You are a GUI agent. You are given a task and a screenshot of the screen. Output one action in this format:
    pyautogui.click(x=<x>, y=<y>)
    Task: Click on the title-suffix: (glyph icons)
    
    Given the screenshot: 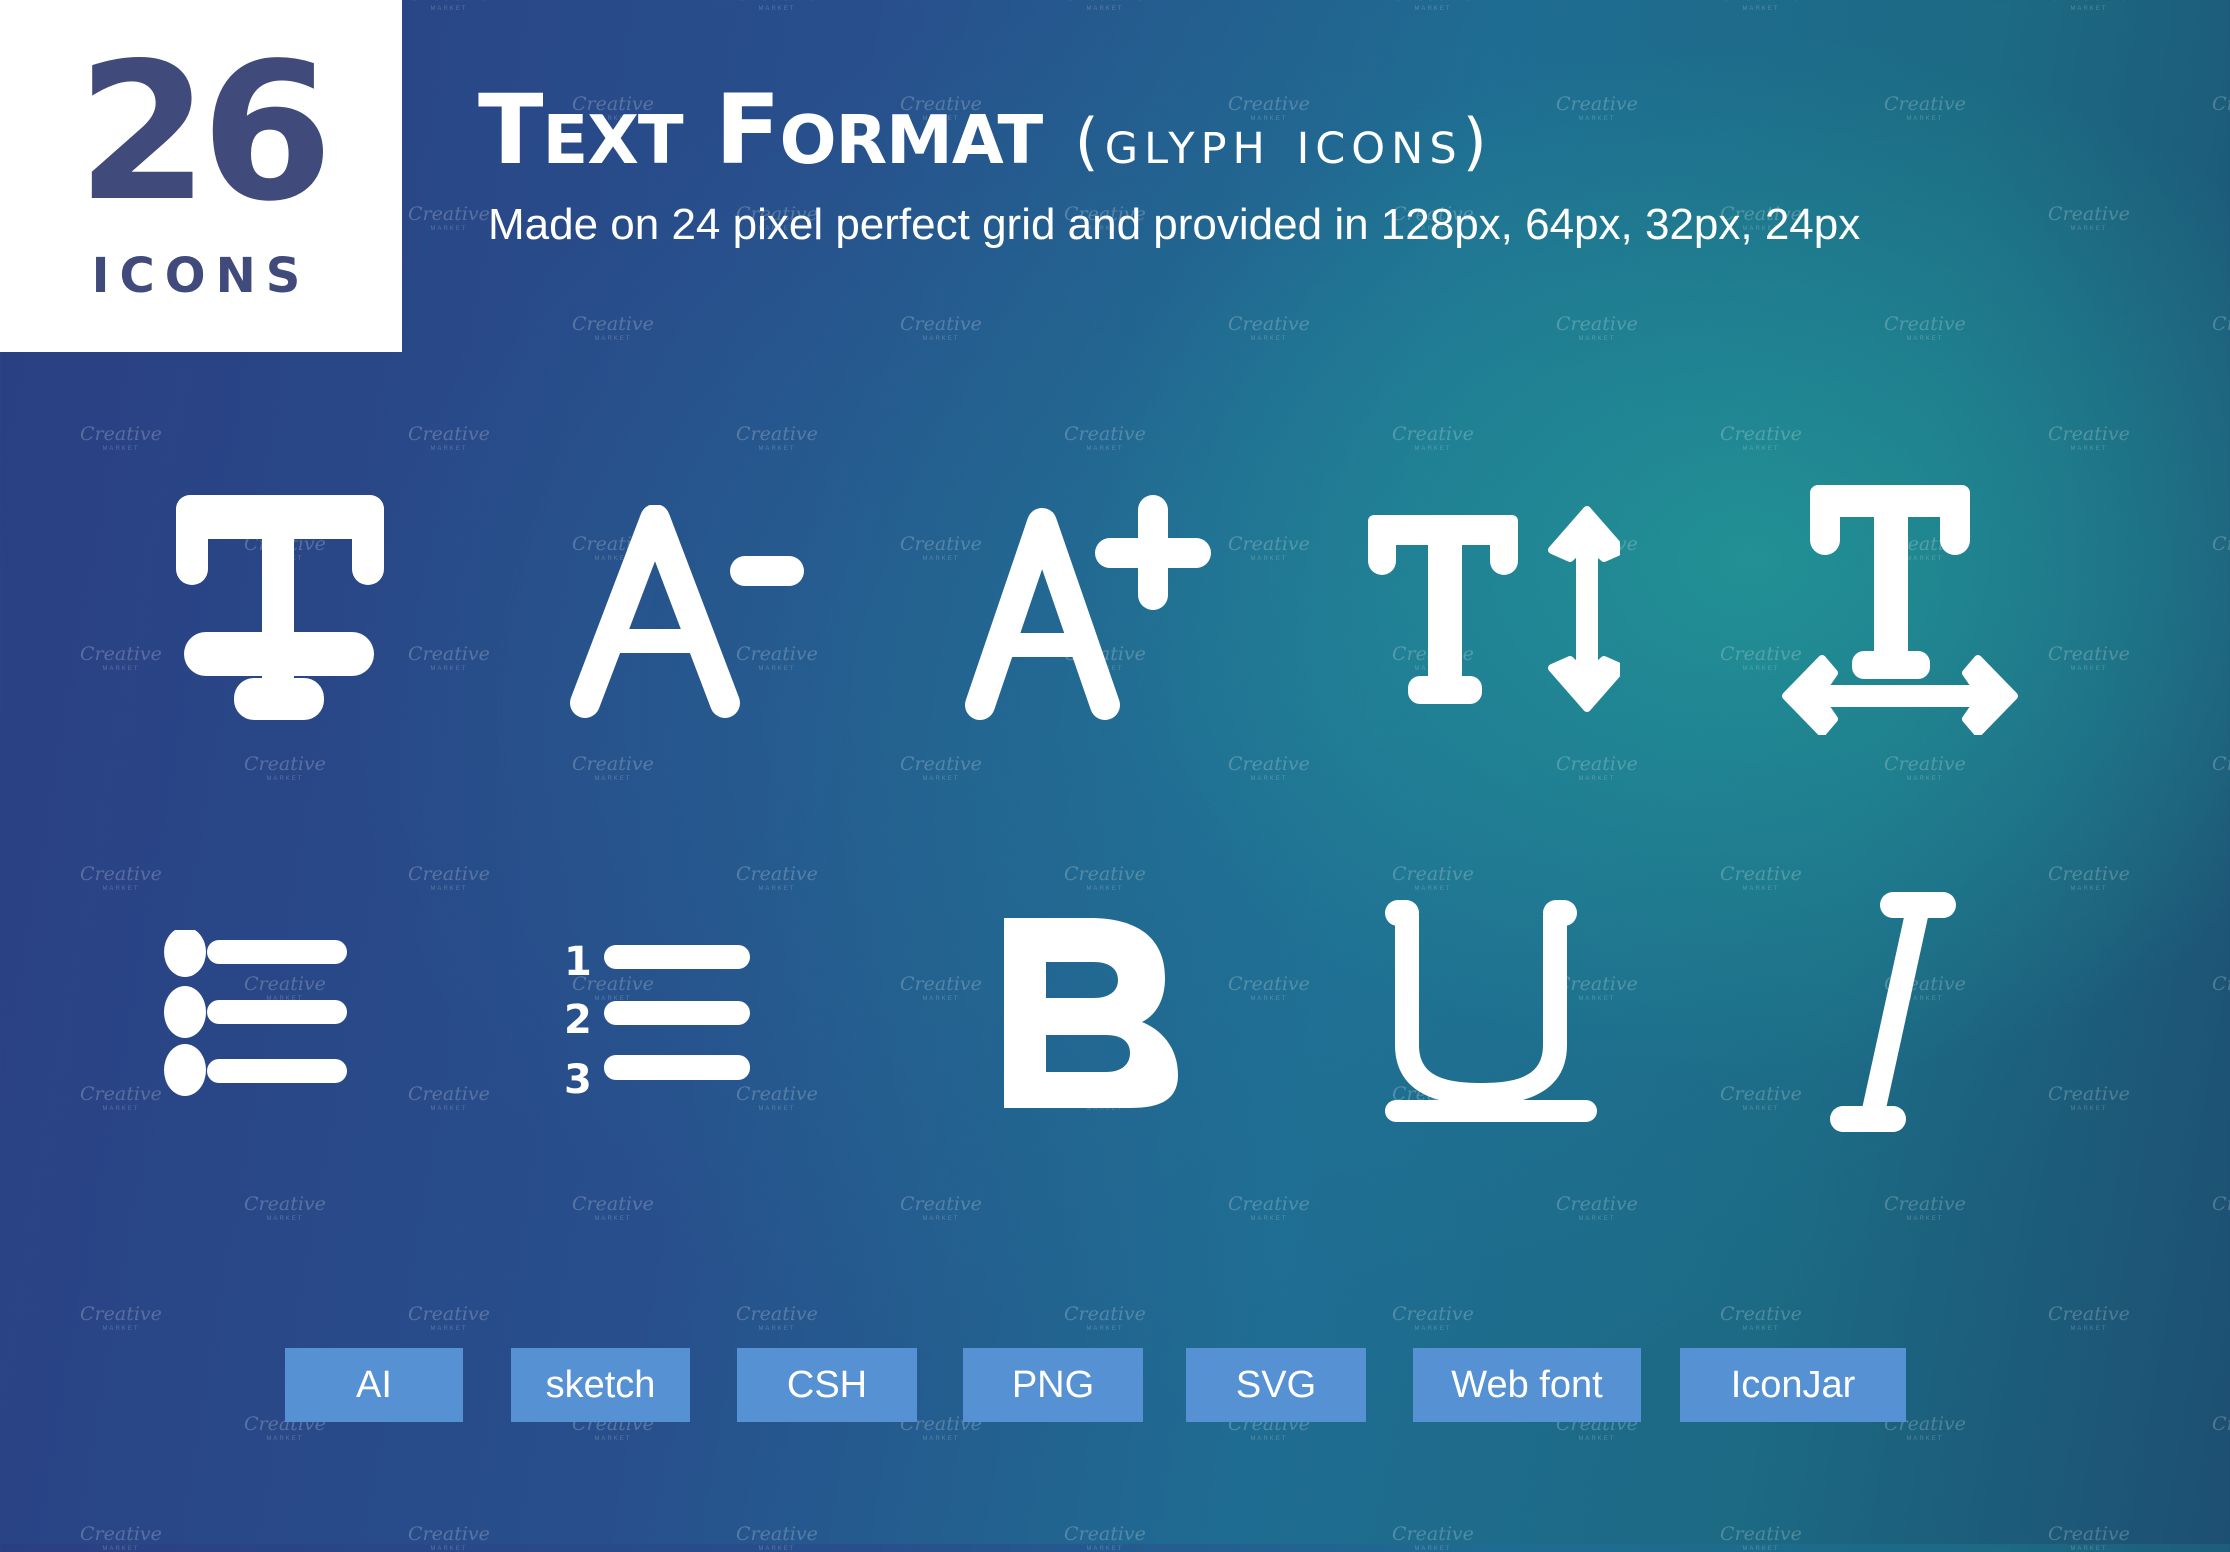 What is the action you would take?
    pyautogui.click(x=1283, y=141)
    